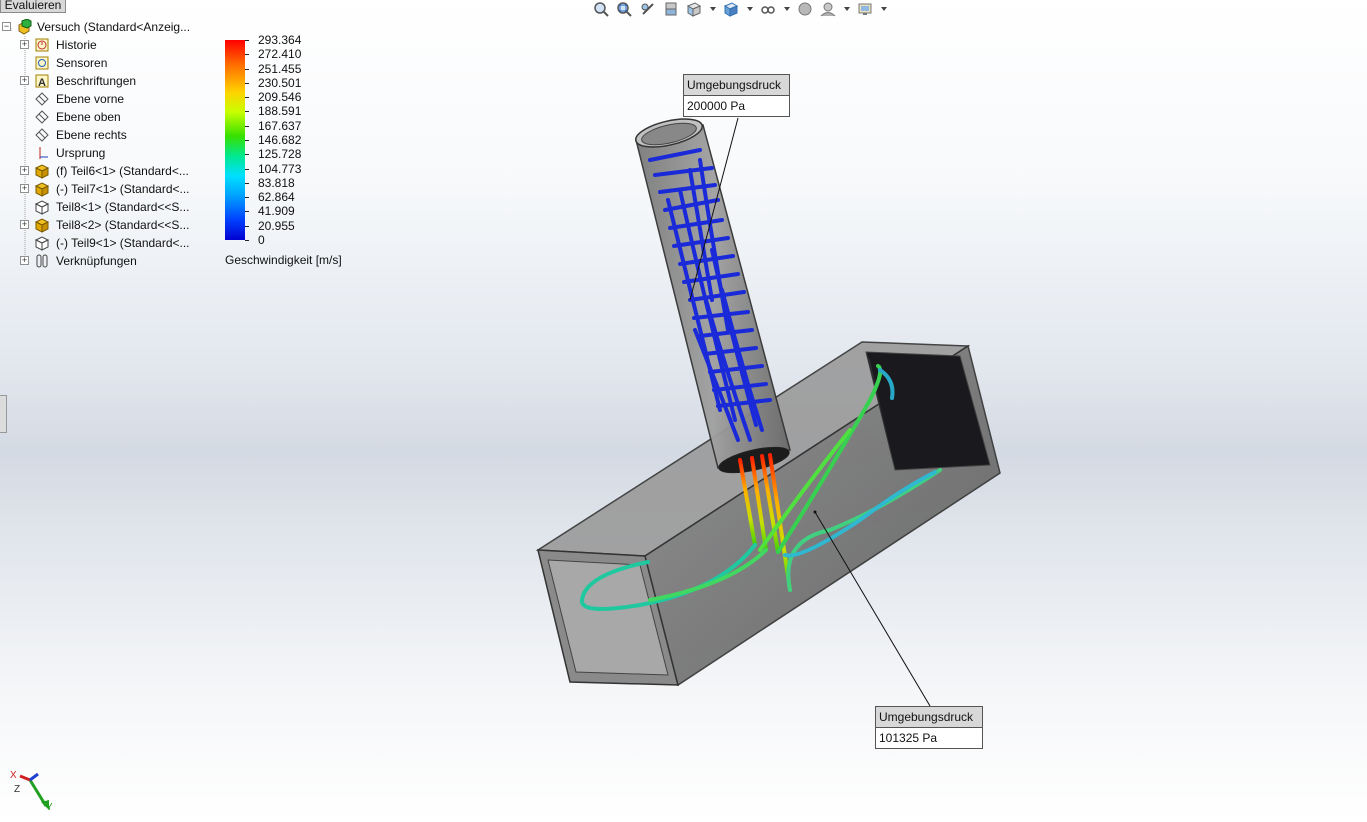 Image resolution: width=1367 pixels, height=822 pixels. I want to click on triad-y-label: Y, so click(49, 807).